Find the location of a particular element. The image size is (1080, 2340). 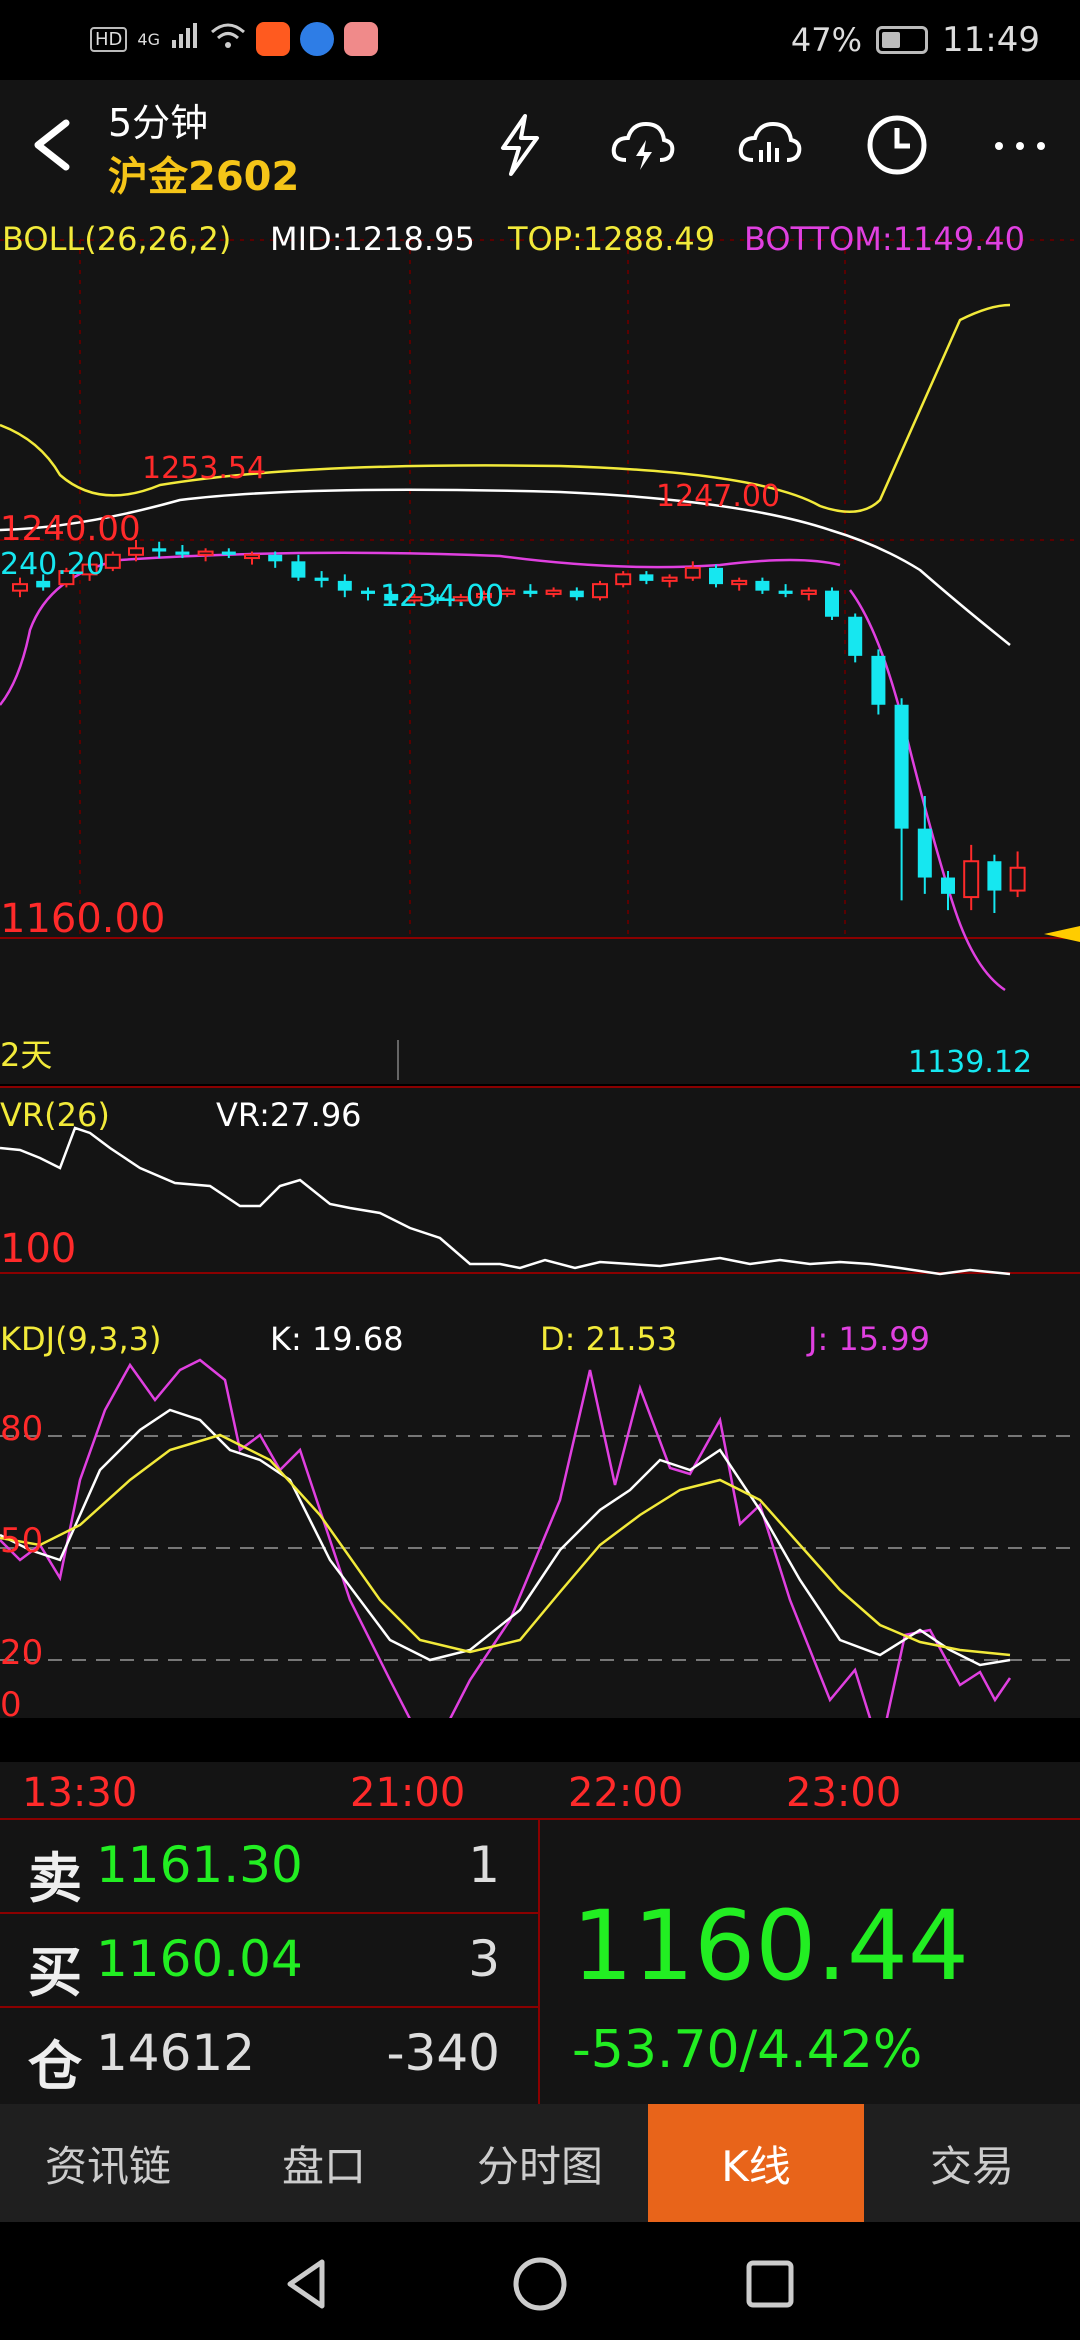

back-button is located at coordinates (54, 145).